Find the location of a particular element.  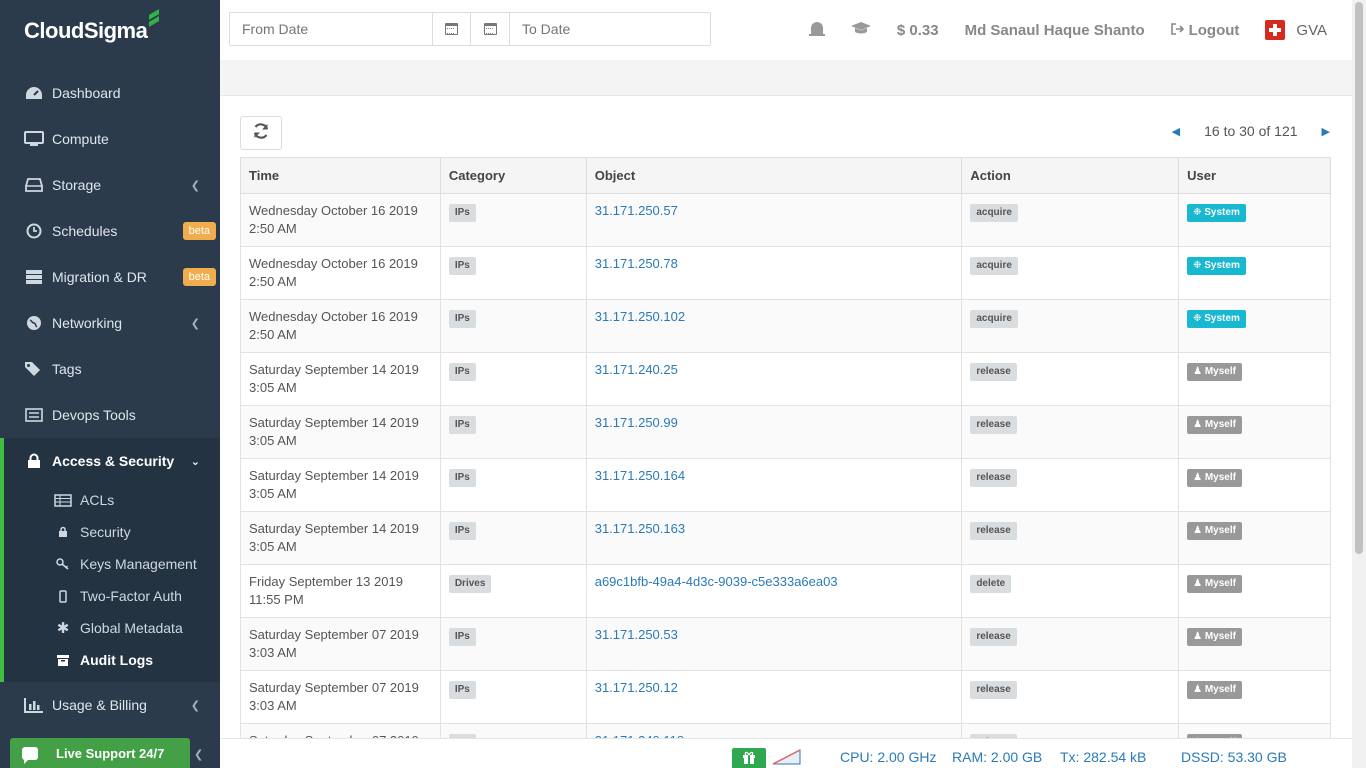

sidebar-item-label: Migration & DR is located at coordinates (99, 277).